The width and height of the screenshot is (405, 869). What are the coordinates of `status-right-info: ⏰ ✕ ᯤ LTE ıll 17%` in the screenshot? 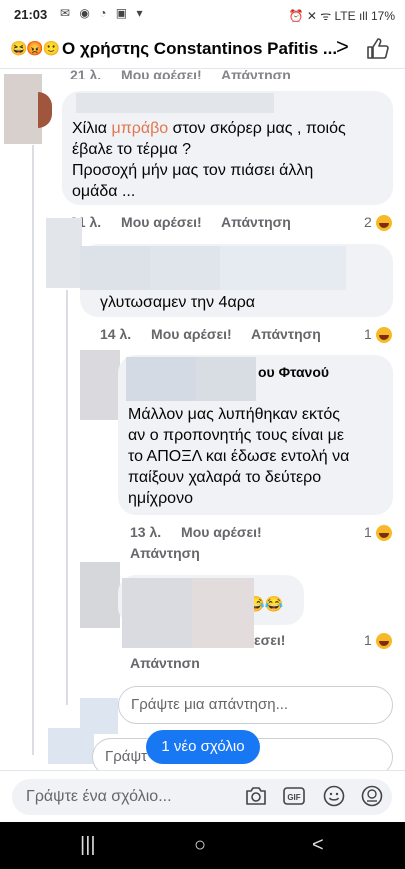 It's located at (341, 16).